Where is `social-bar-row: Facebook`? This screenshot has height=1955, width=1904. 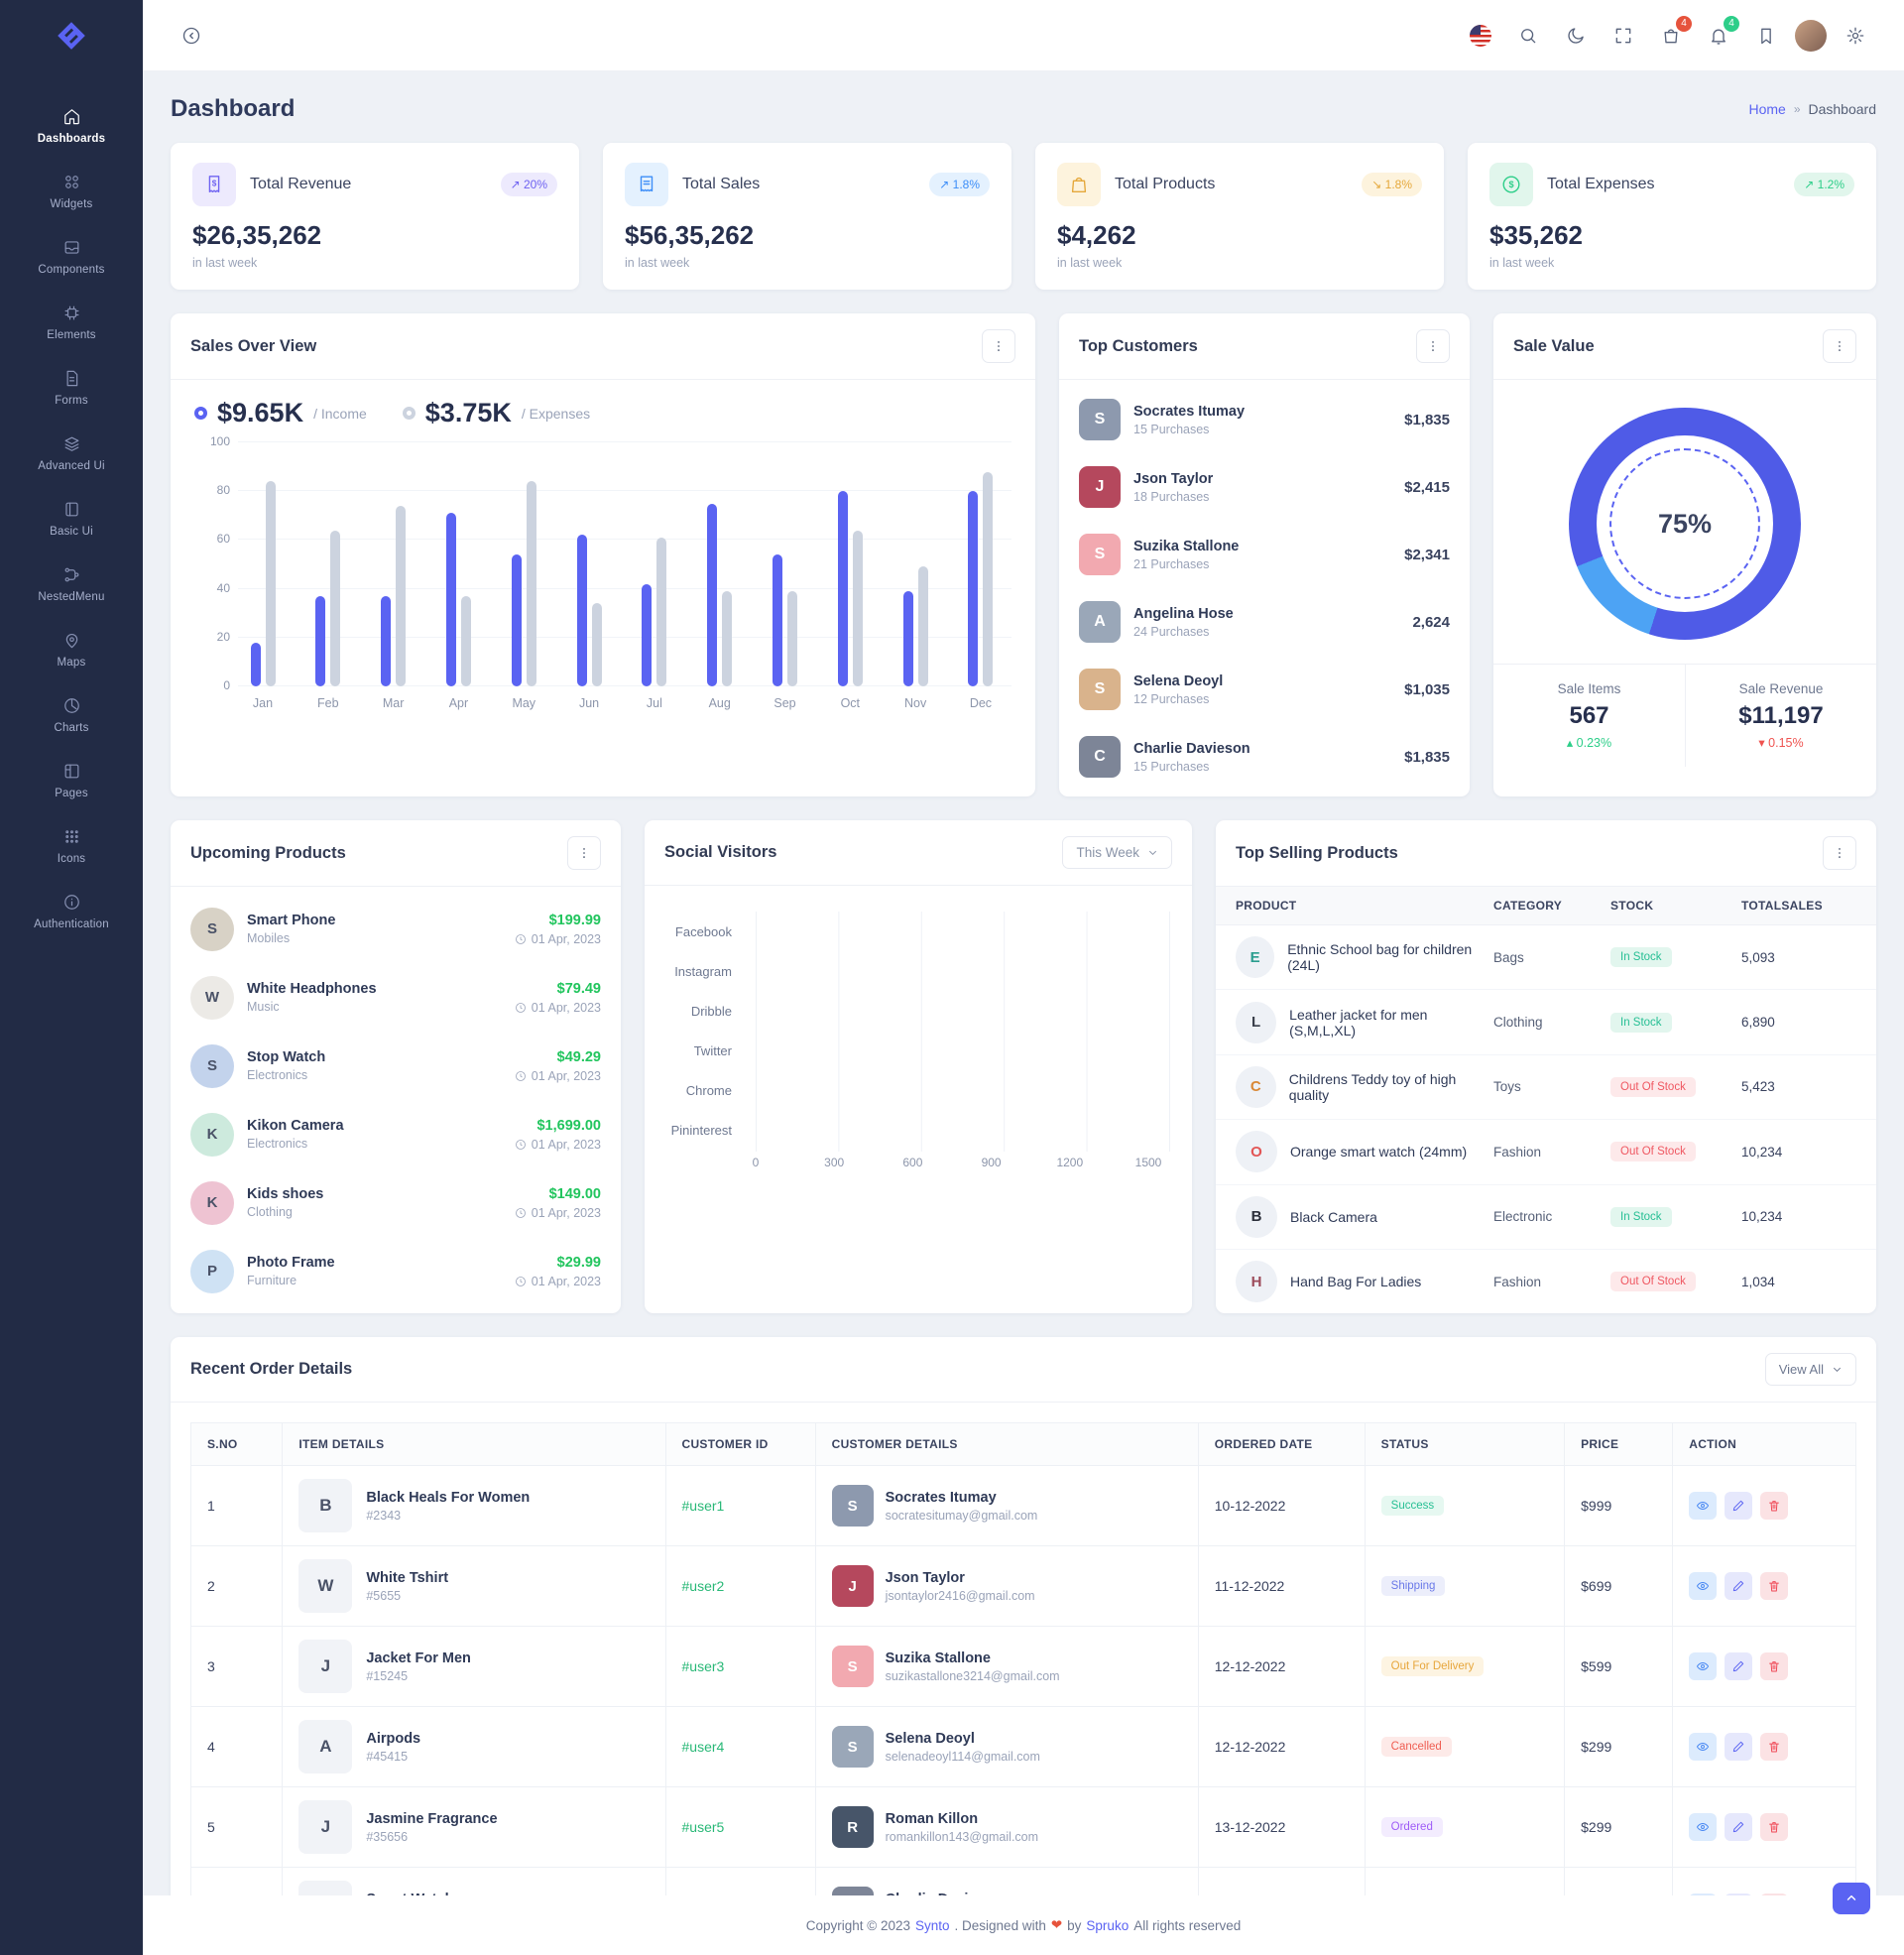 social-bar-row: Facebook is located at coordinates (907, 932).